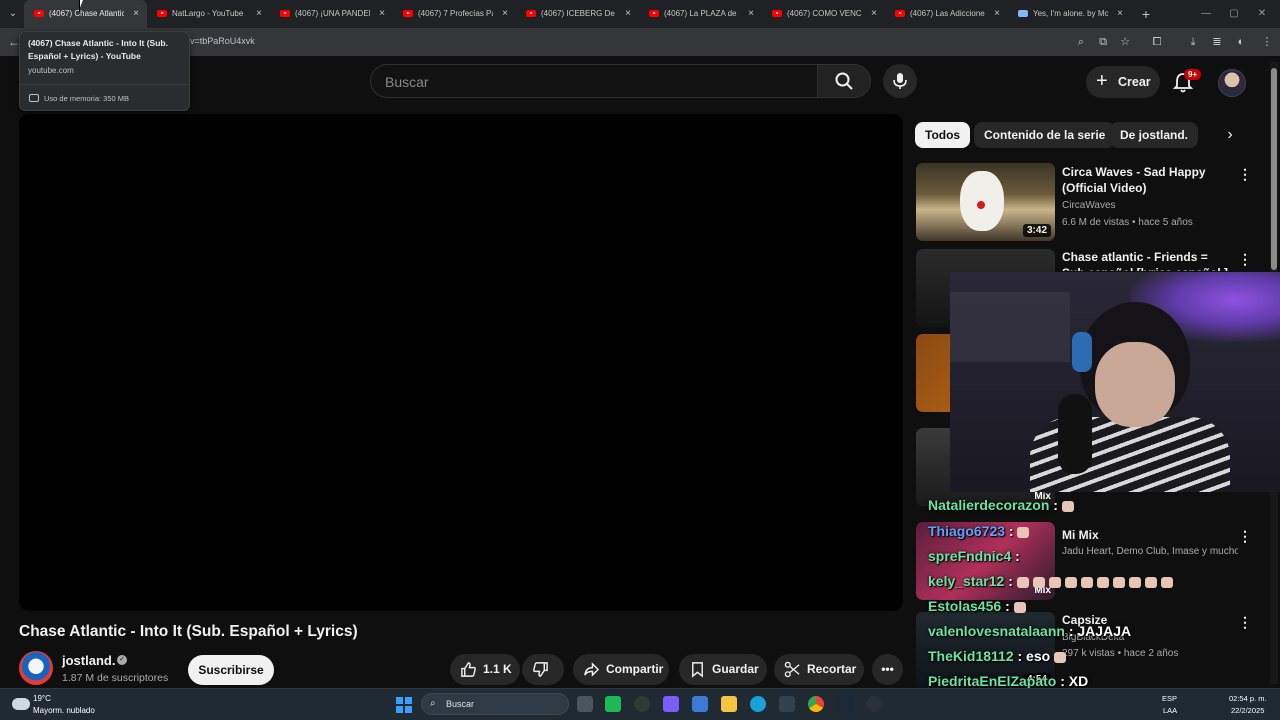 This screenshot has width=1280, height=720. What do you see at coordinates (1103, 42) in the screenshot?
I see `install-app-icon: ⧉` at bounding box center [1103, 42].